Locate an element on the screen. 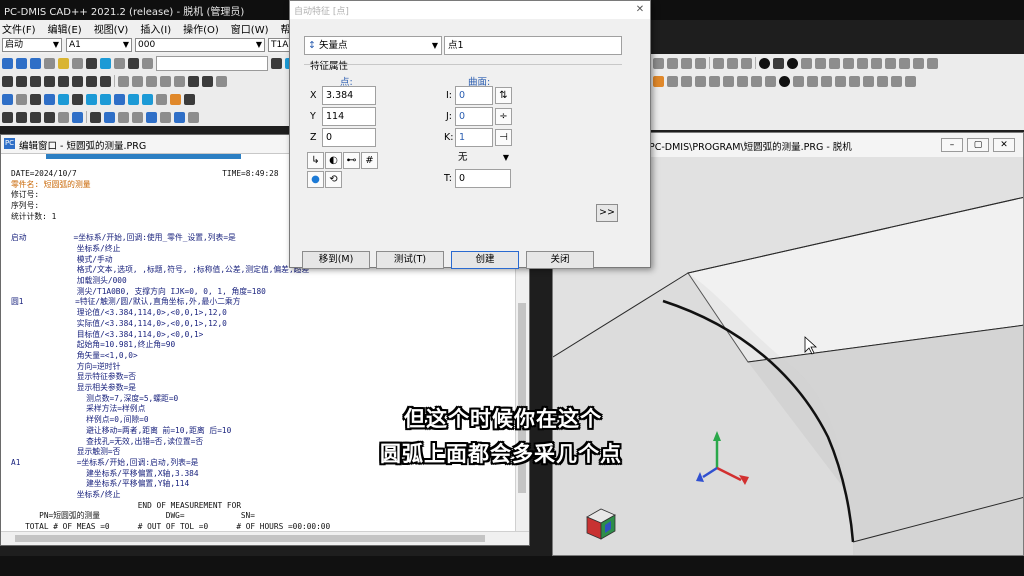  circle-icon is located at coordinates (49, 117).